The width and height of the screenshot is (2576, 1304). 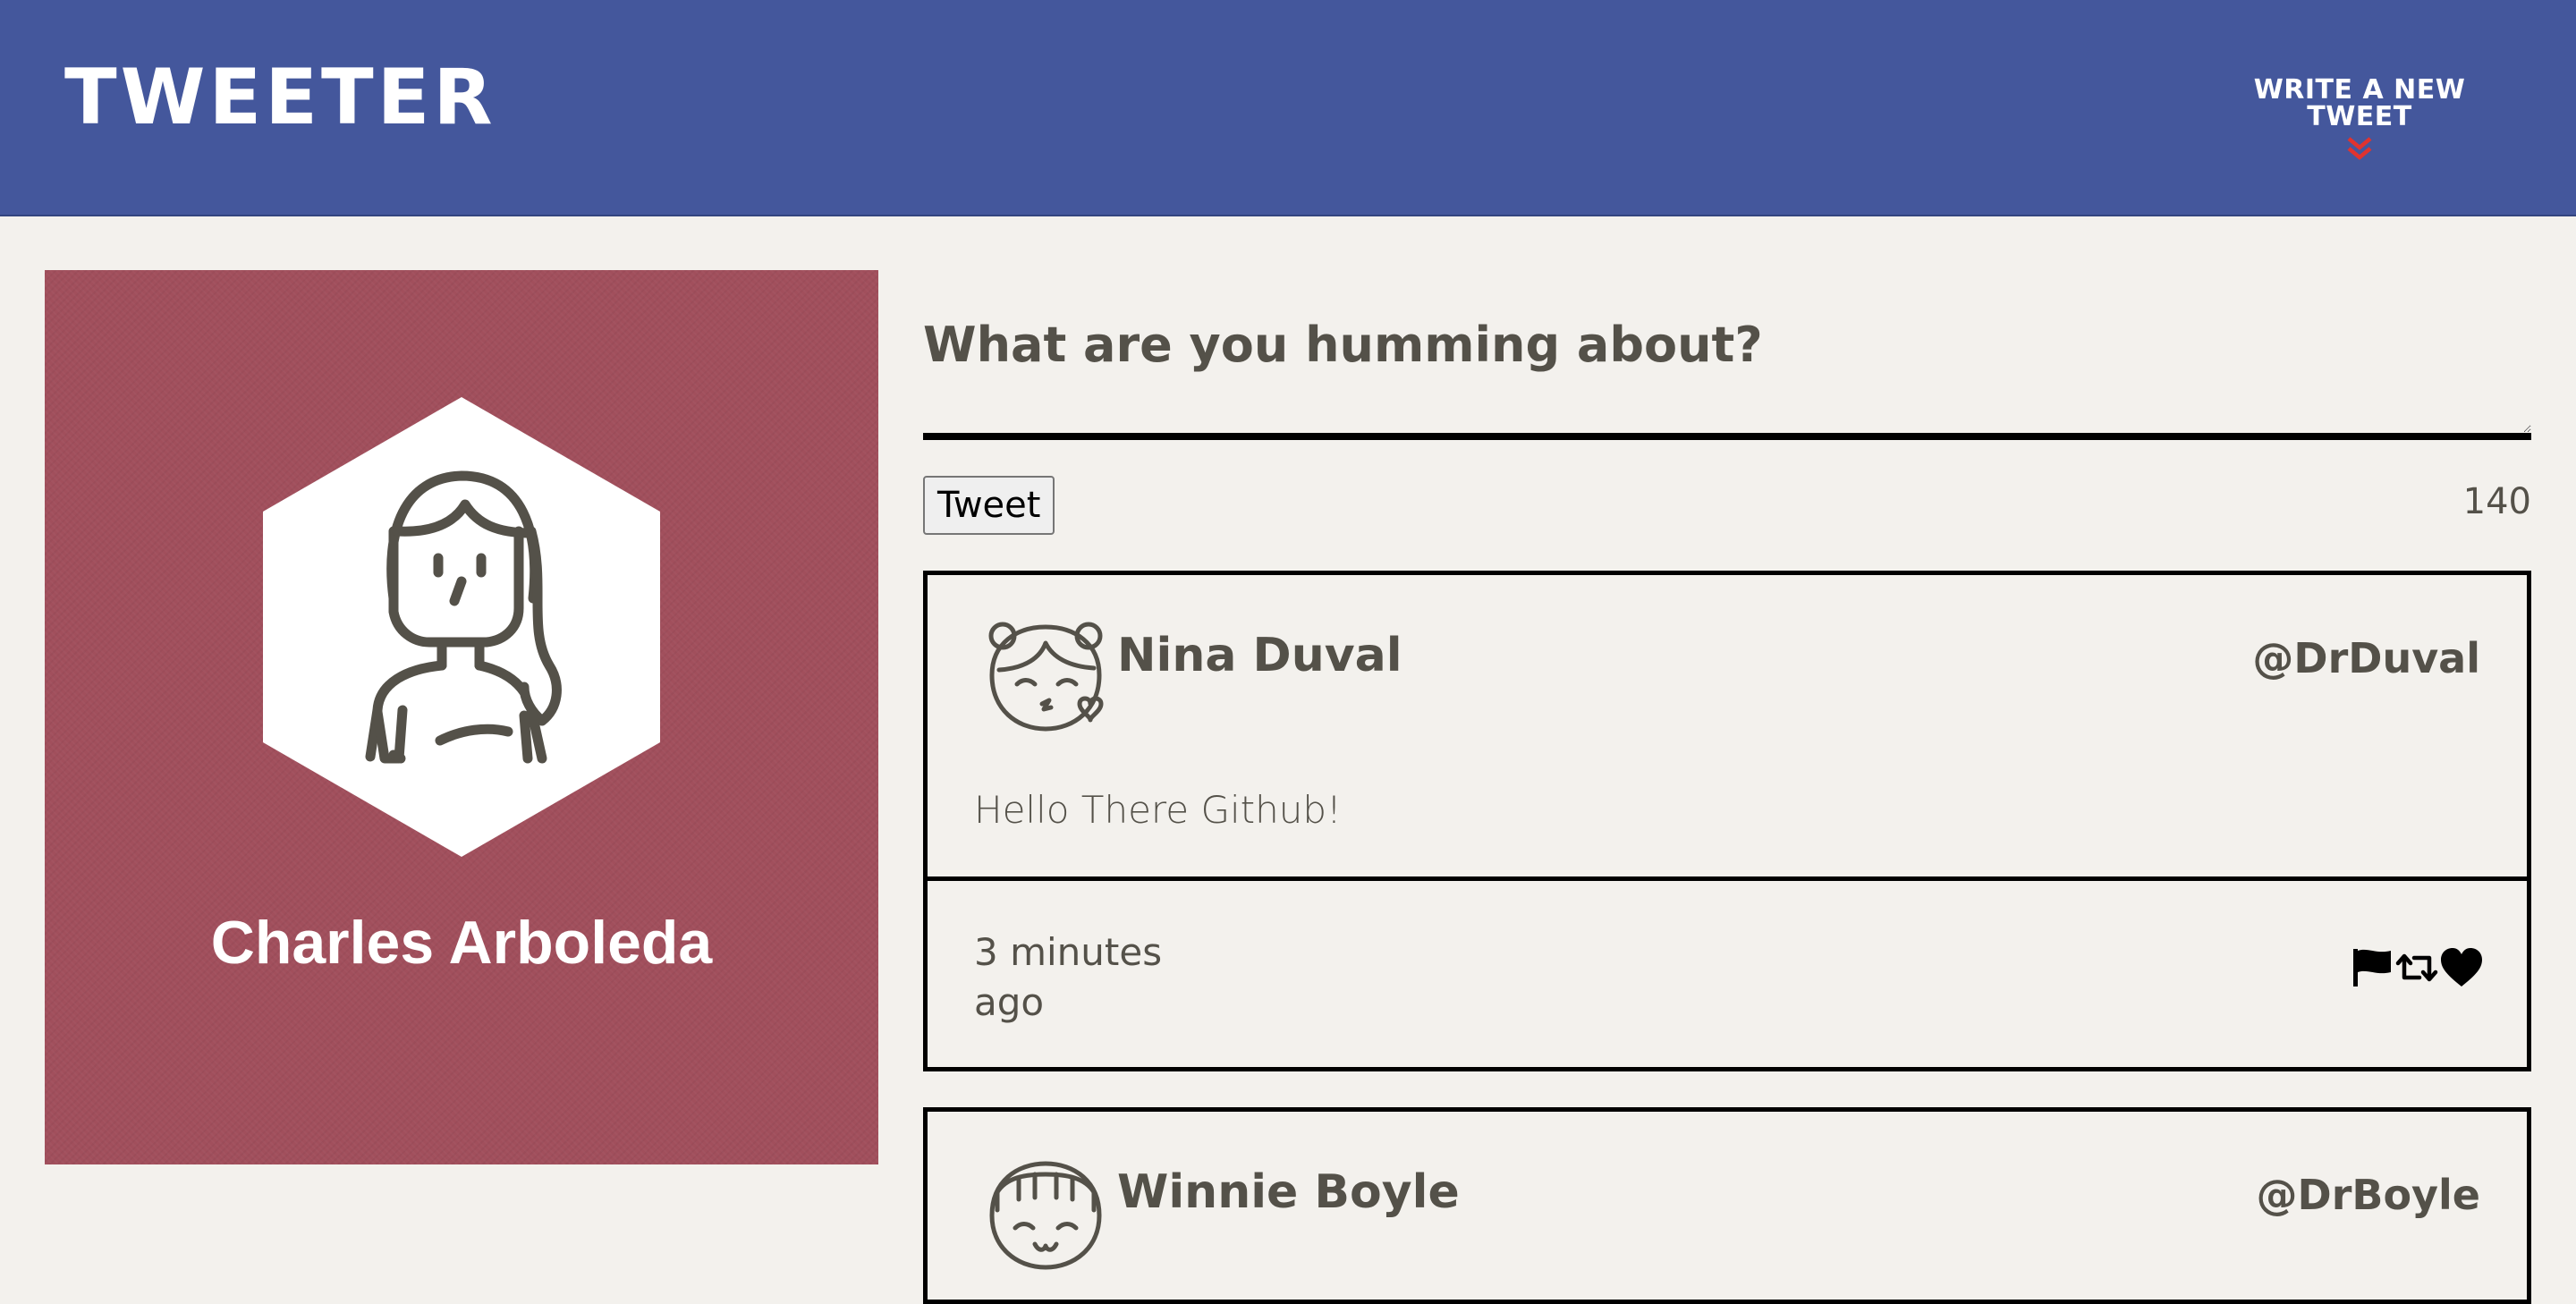 What do you see at coordinates (1727, 971) in the screenshot?
I see `tweet-footer: 3 minutes ago` at bounding box center [1727, 971].